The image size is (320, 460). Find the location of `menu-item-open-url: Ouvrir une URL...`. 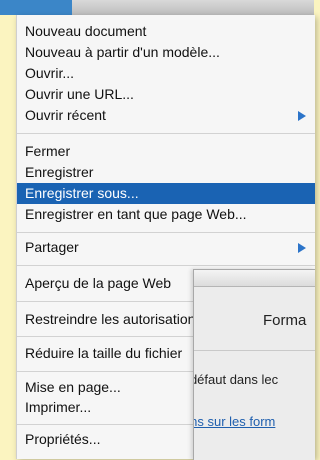

menu-item-open-url: Ouvrir une URL... is located at coordinates (166, 94).